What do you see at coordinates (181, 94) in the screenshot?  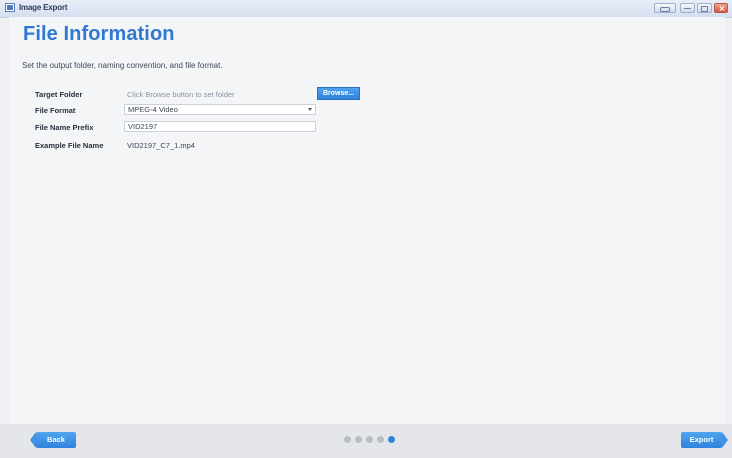 I see `target-folder-placeholder: Click Browse button to set folder` at bounding box center [181, 94].